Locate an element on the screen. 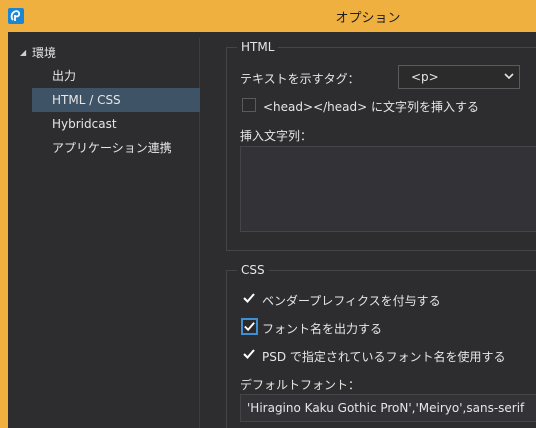 The height and width of the screenshot is (428, 536). psd-font-checkbox is located at coordinates (249, 354).